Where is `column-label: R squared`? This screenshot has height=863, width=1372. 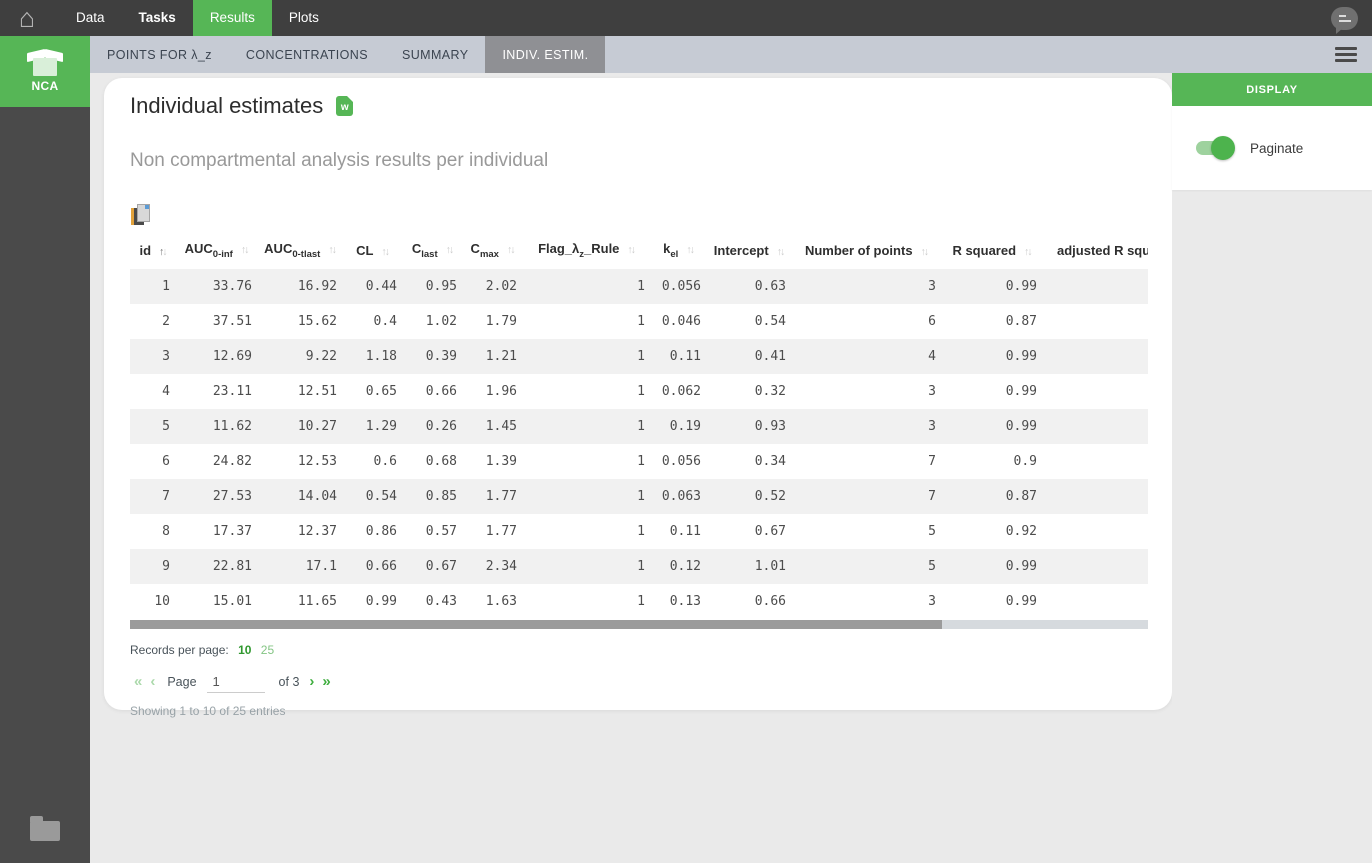 column-label: R squared is located at coordinates (984, 250).